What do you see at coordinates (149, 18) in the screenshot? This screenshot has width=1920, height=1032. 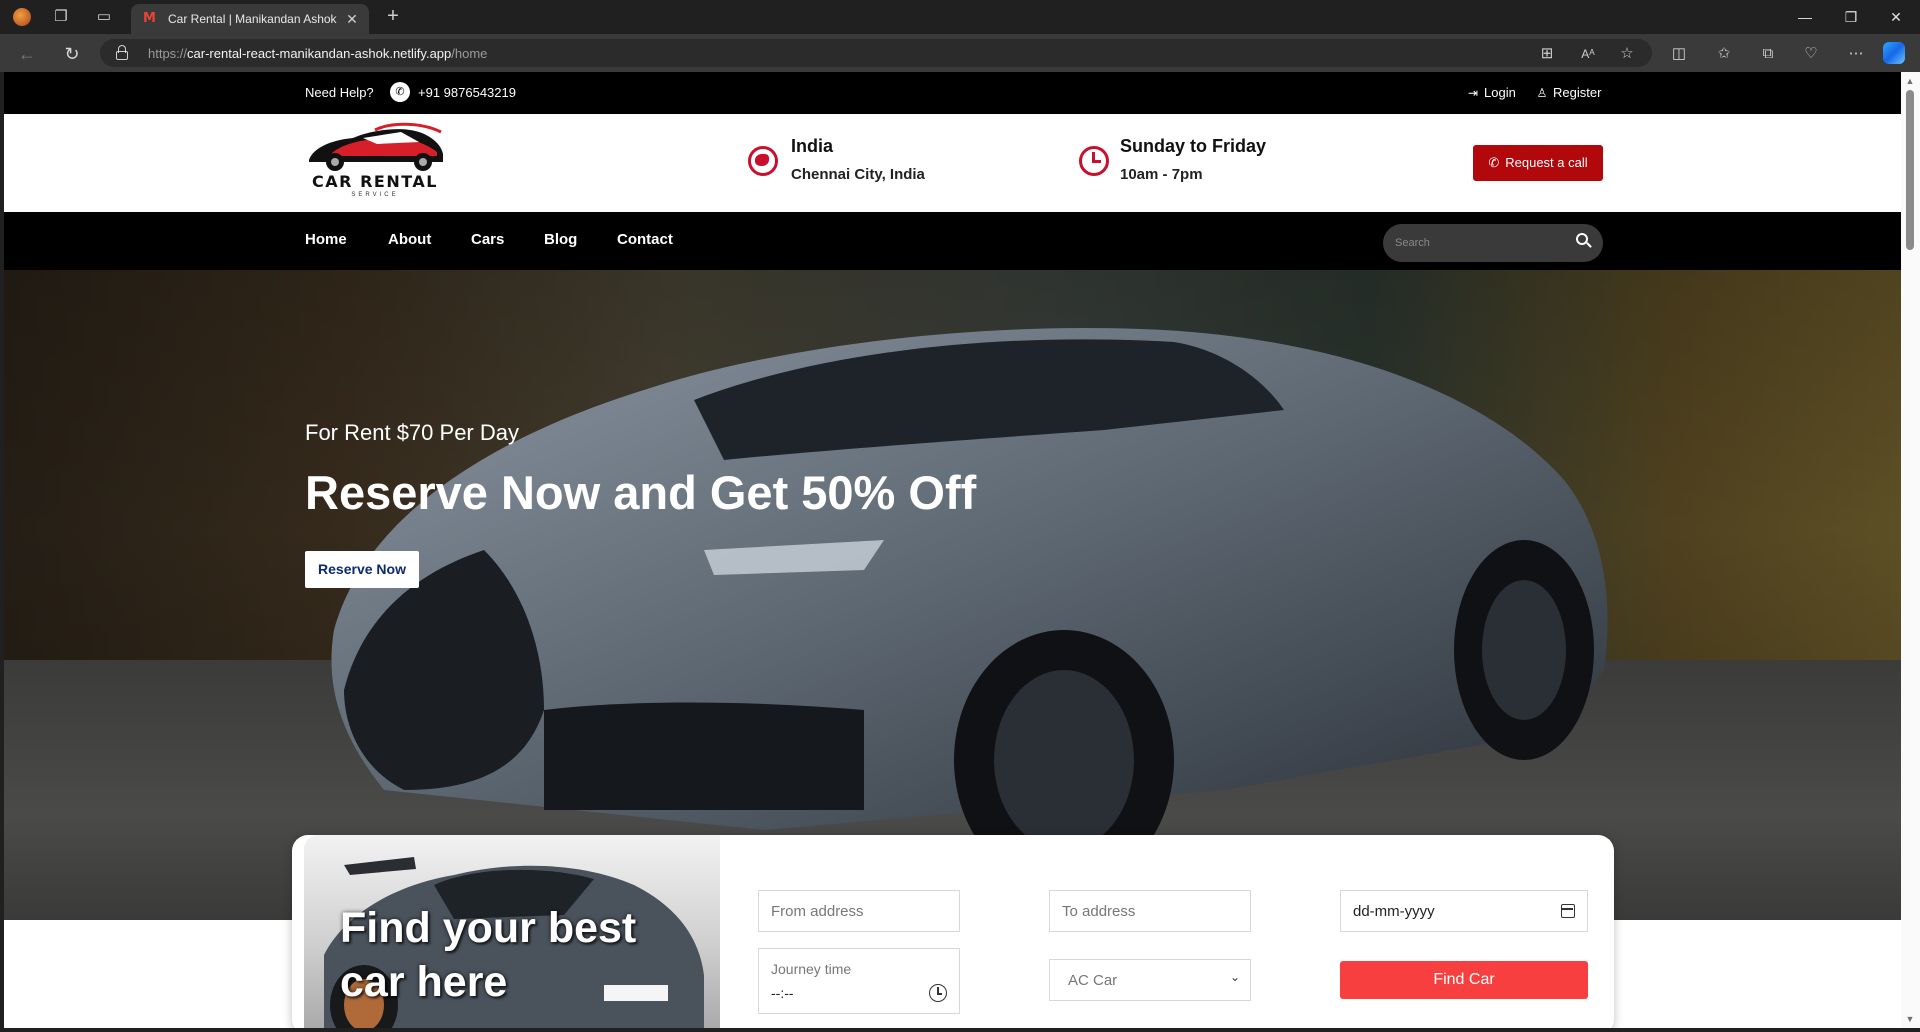 I see `site-favicon-icon: M` at bounding box center [149, 18].